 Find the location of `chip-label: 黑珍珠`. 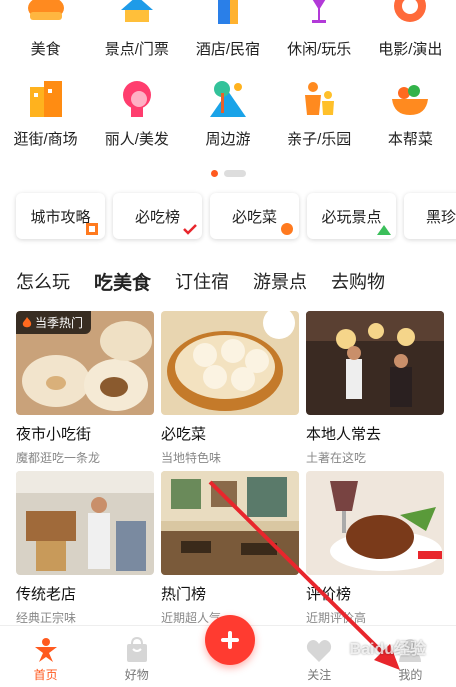

chip-label: 黑珍珠 is located at coordinates (440, 217).